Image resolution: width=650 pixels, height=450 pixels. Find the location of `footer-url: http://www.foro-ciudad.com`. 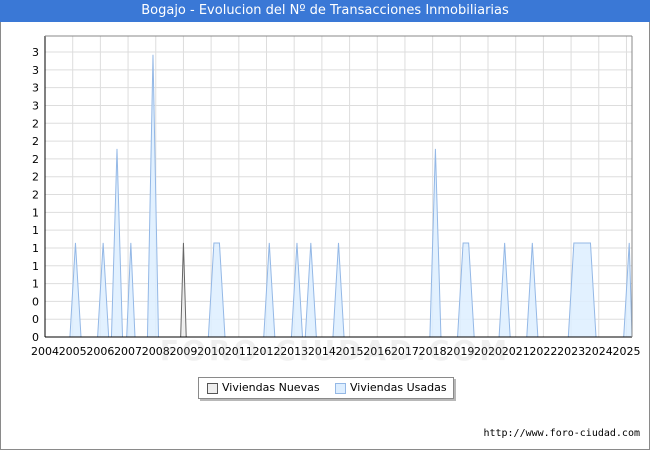

footer-url: http://www.foro-ciudad.com is located at coordinates (561, 433).